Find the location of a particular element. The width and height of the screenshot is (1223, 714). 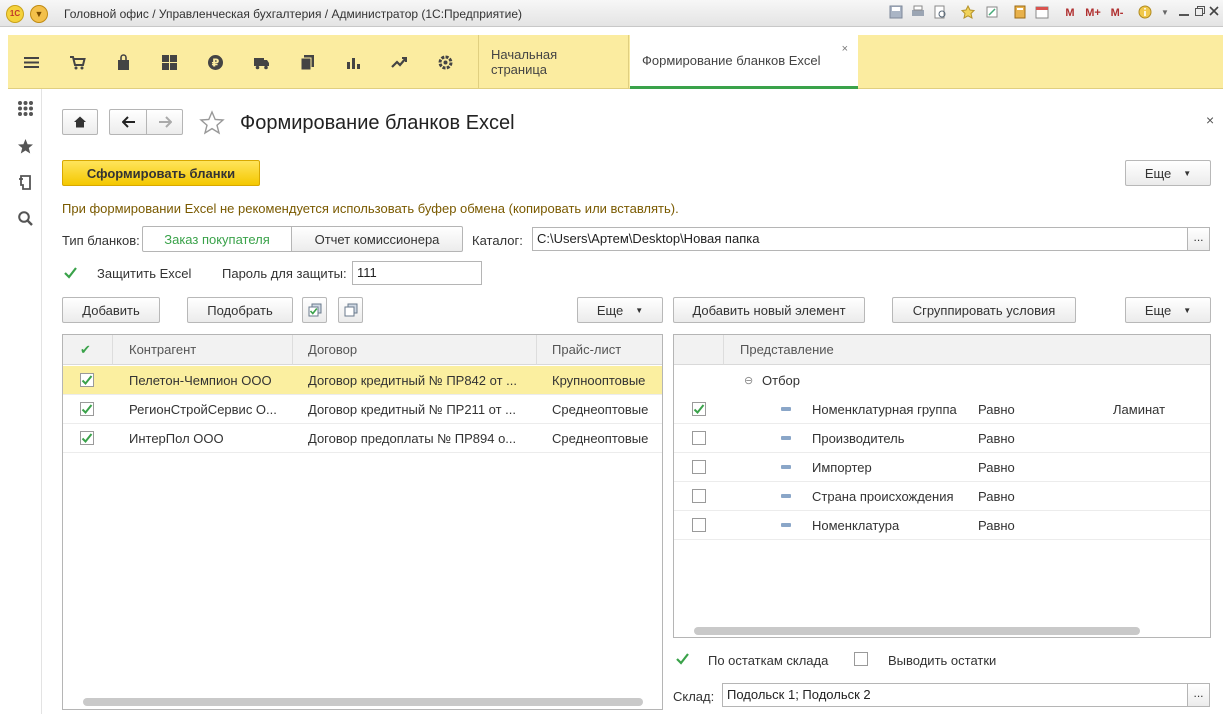

memory-minus-icon: M- is located at coordinates (1117, 13).